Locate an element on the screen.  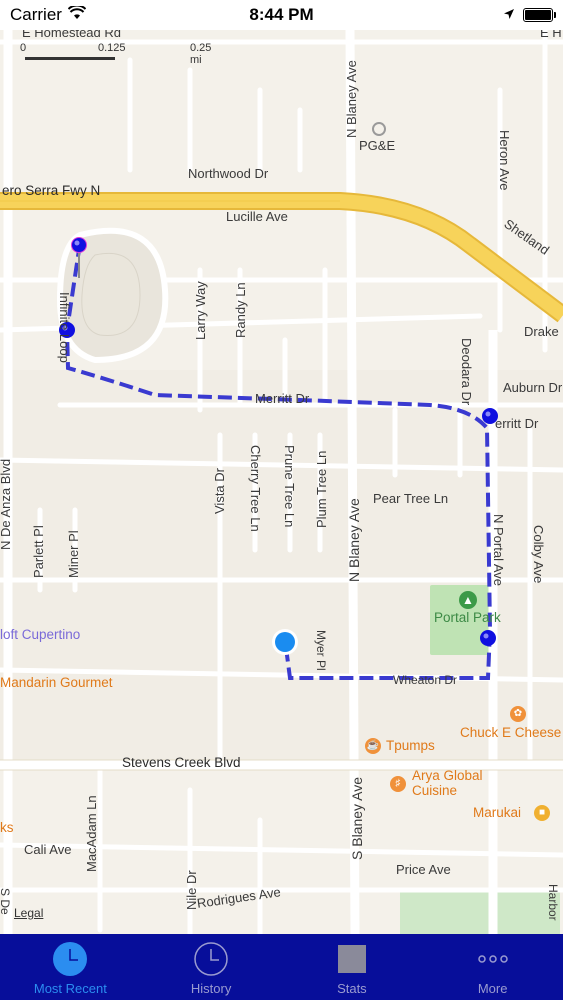
tab-label-more: More is located at coordinates (492, 988).